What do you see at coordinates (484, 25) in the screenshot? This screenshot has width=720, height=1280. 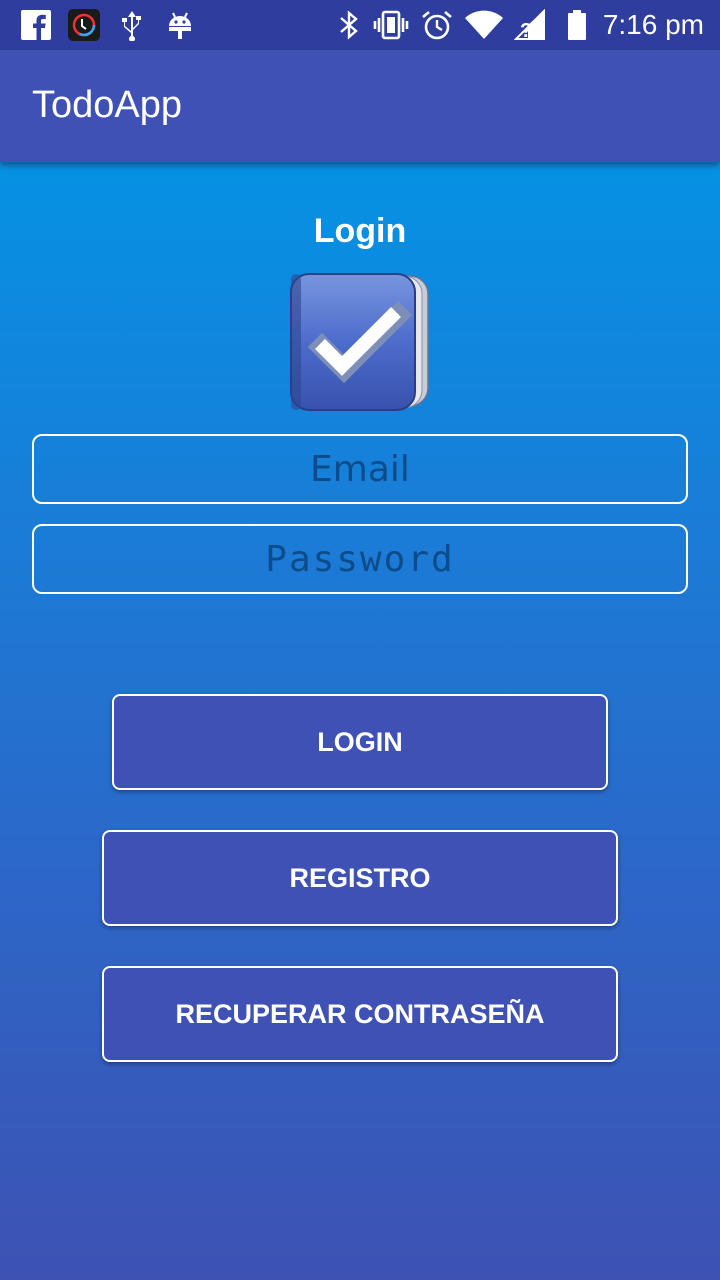 I see `wifi-icon` at bounding box center [484, 25].